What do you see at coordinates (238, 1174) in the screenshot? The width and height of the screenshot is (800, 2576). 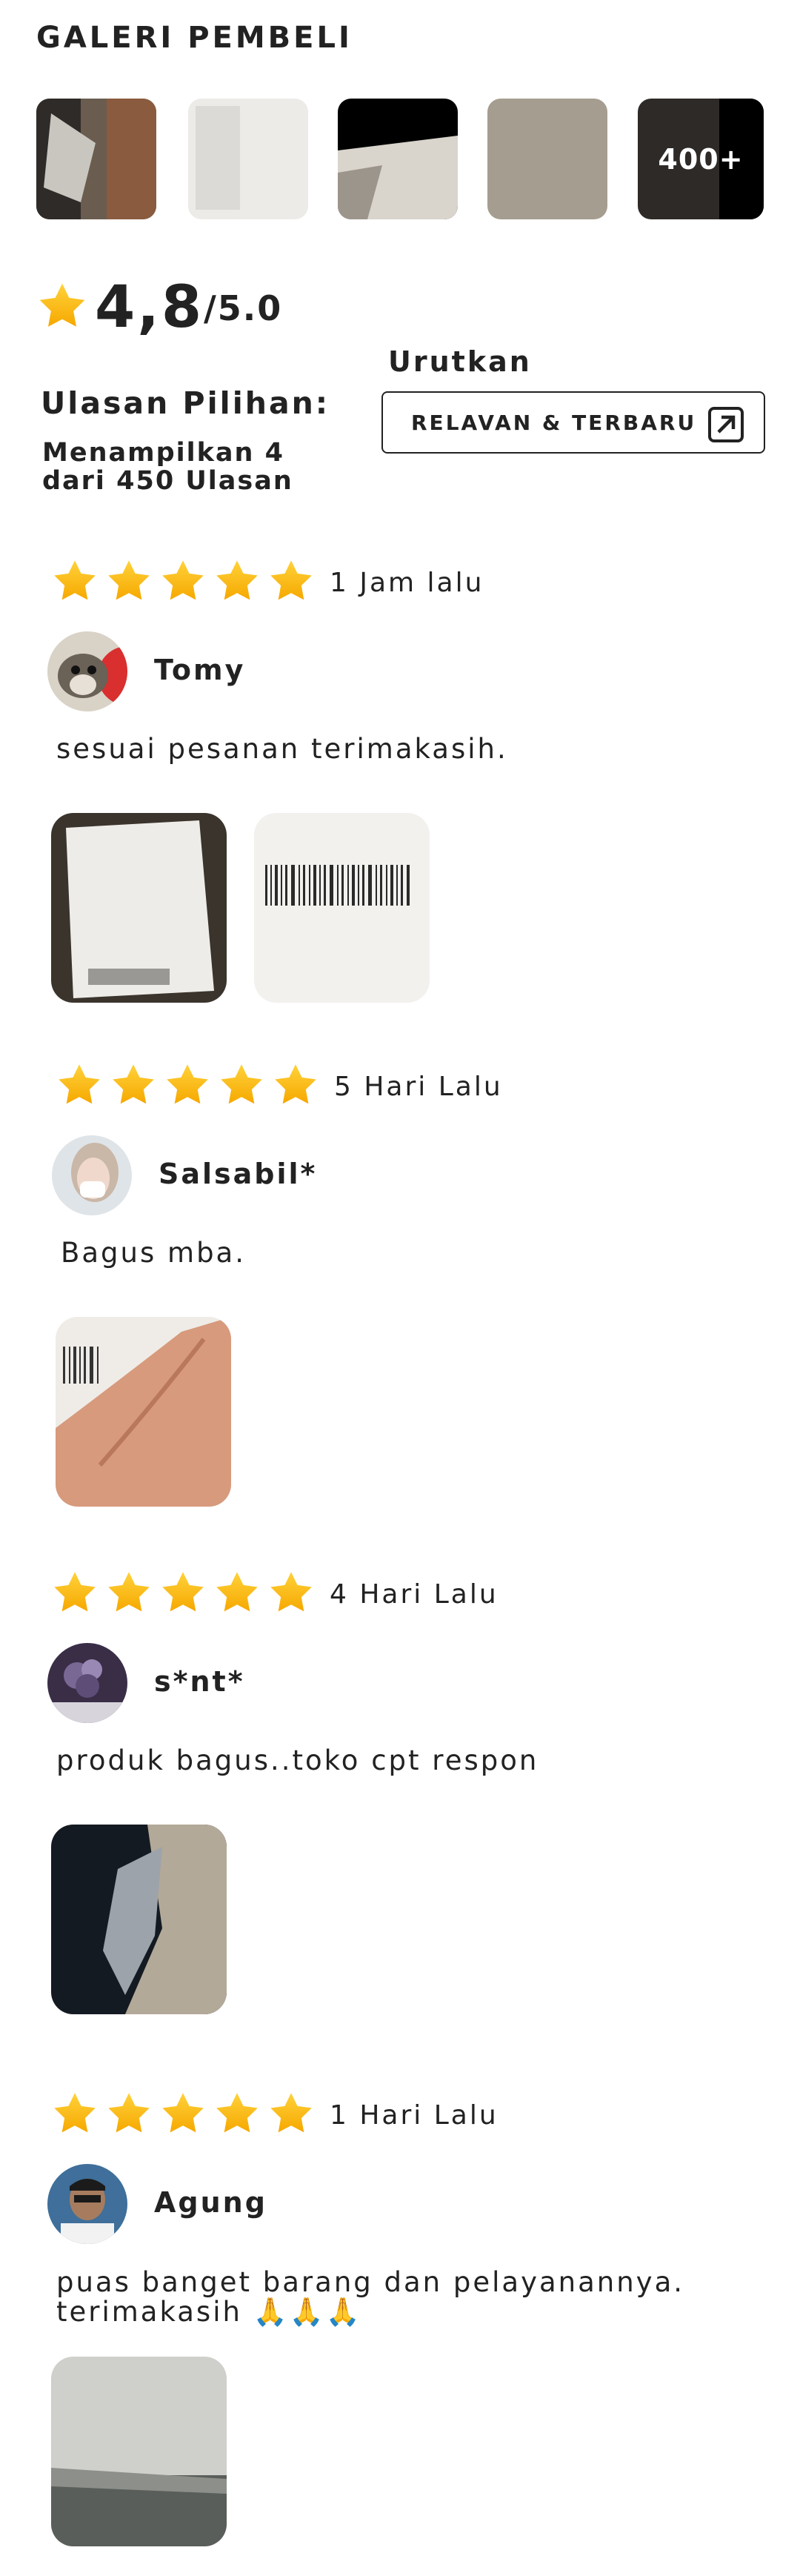 I see `reviewer-name: Salsabil*` at bounding box center [238, 1174].